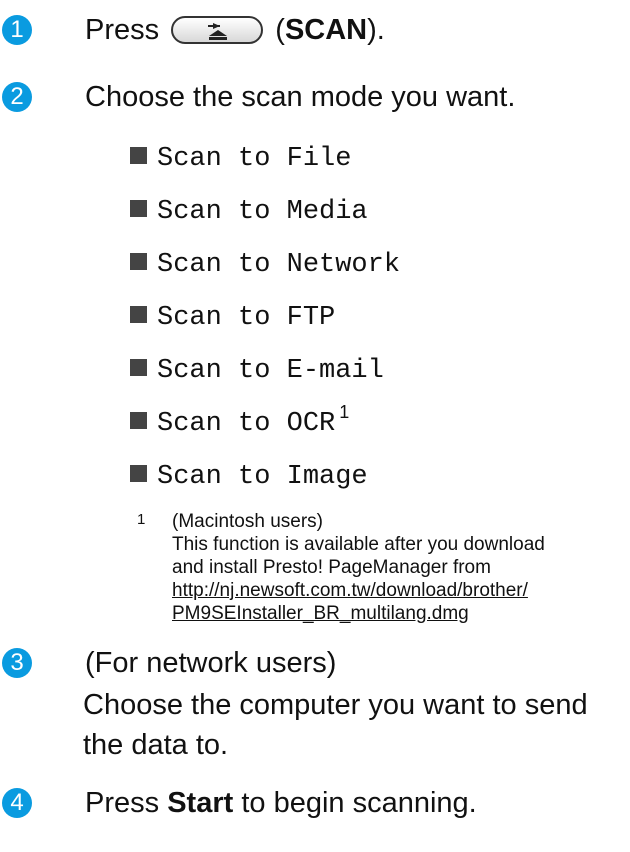 Image resolution: width=630 pixels, height=852 pixels. Describe the element at coordinates (17, 803) in the screenshot. I see `step-4-number: 4` at that location.